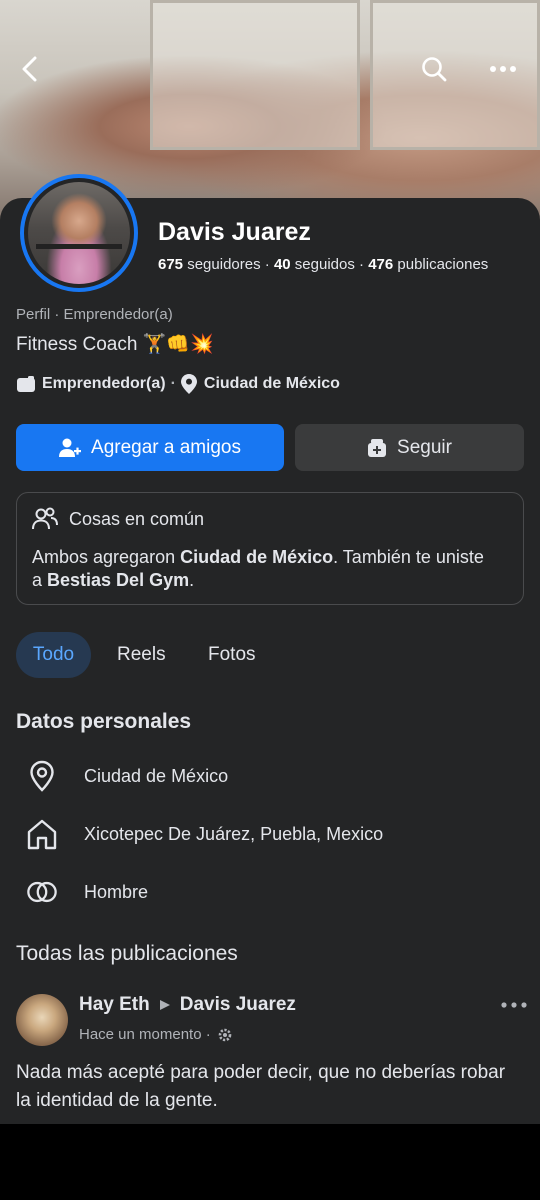  I want to click on profile-avatar, so click(79, 233).